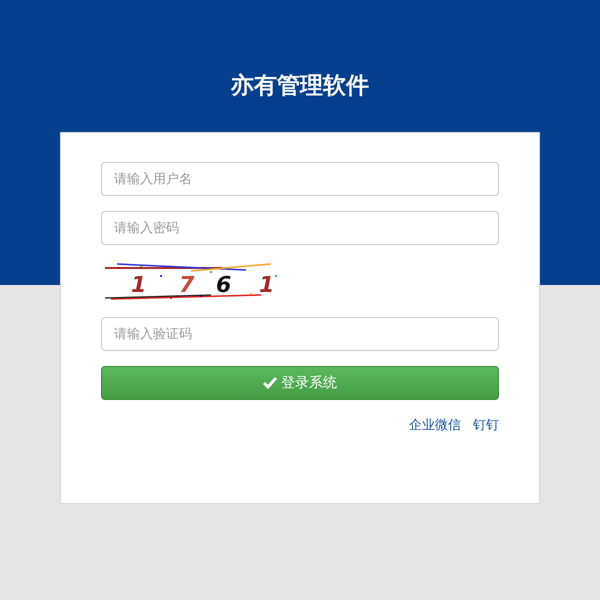  Describe the element at coordinates (300, 228) in the screenshot. I see `password-field: 请输入密码` at that location.